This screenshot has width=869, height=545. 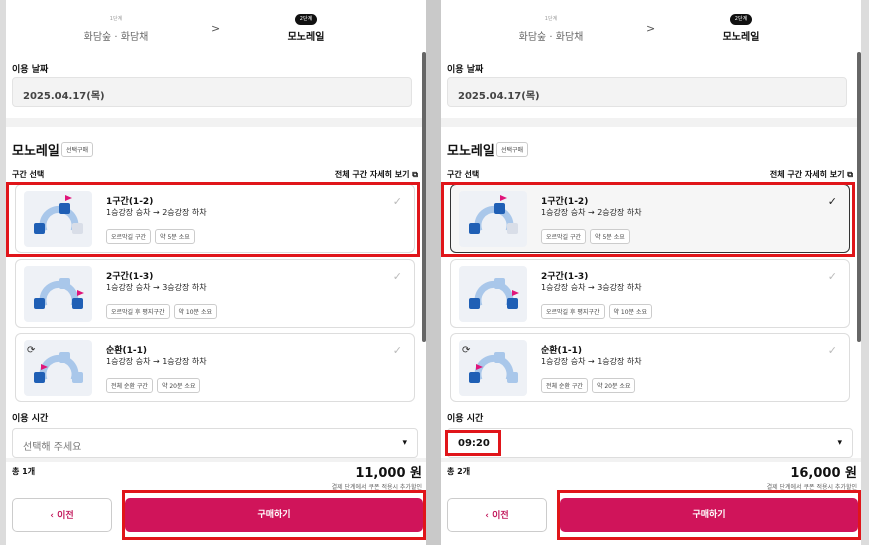 What do you see at coordinates (823, 473) in the screenshot?
I see `total-price: 16,000 원` at bounding box center [823, 473].